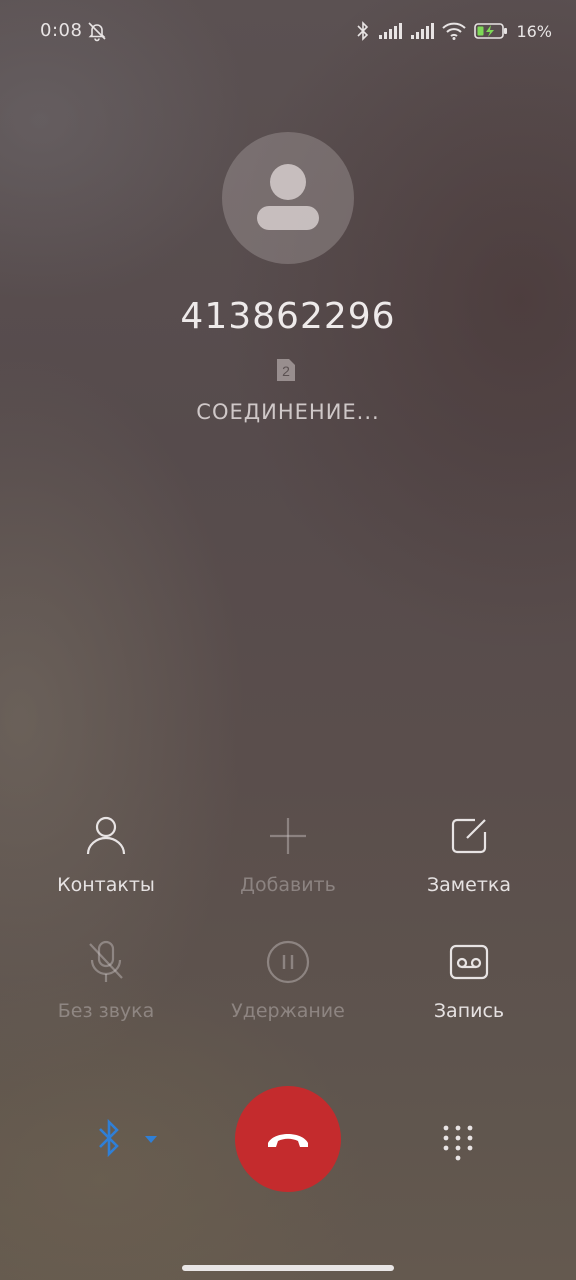  I want to click on wifi-icon, so click(454, 31).